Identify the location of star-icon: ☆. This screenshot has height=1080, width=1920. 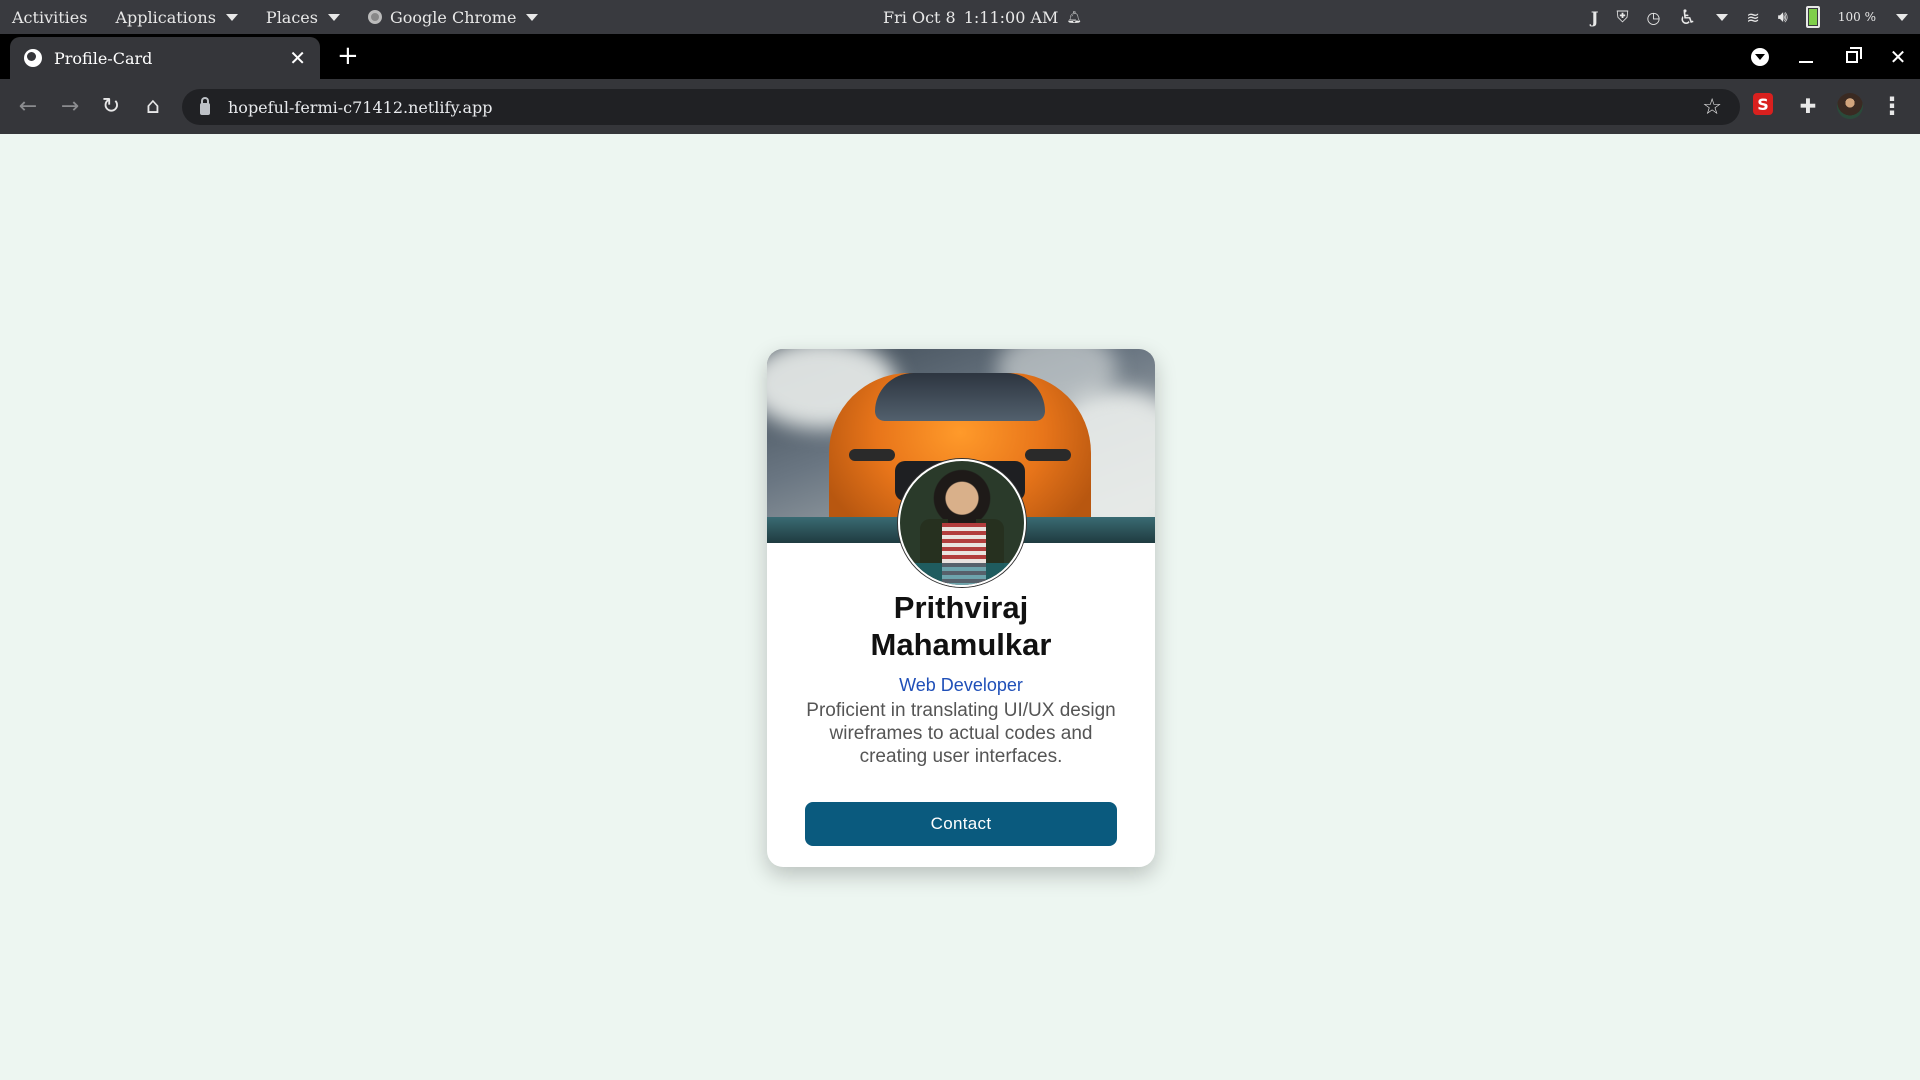
(1712, 107).